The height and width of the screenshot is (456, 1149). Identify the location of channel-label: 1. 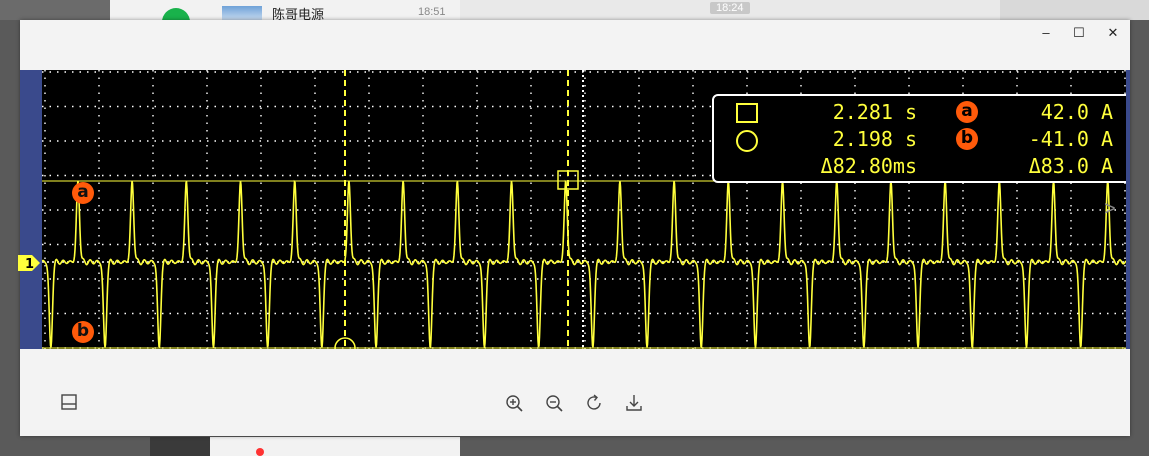
(29, 264).